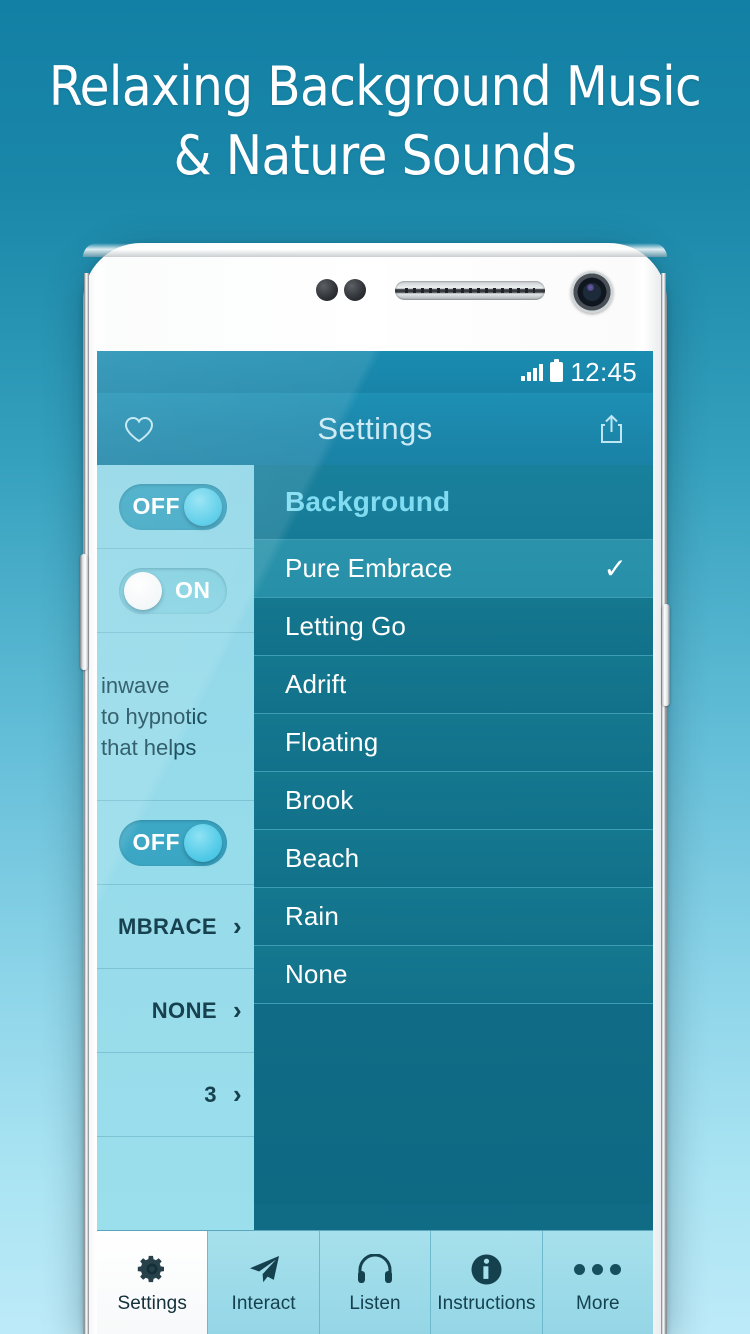 The height and width of the screenshot is (1334, 750). I want to click on setting-value-row: MBRACE ›, so click(175, 926).